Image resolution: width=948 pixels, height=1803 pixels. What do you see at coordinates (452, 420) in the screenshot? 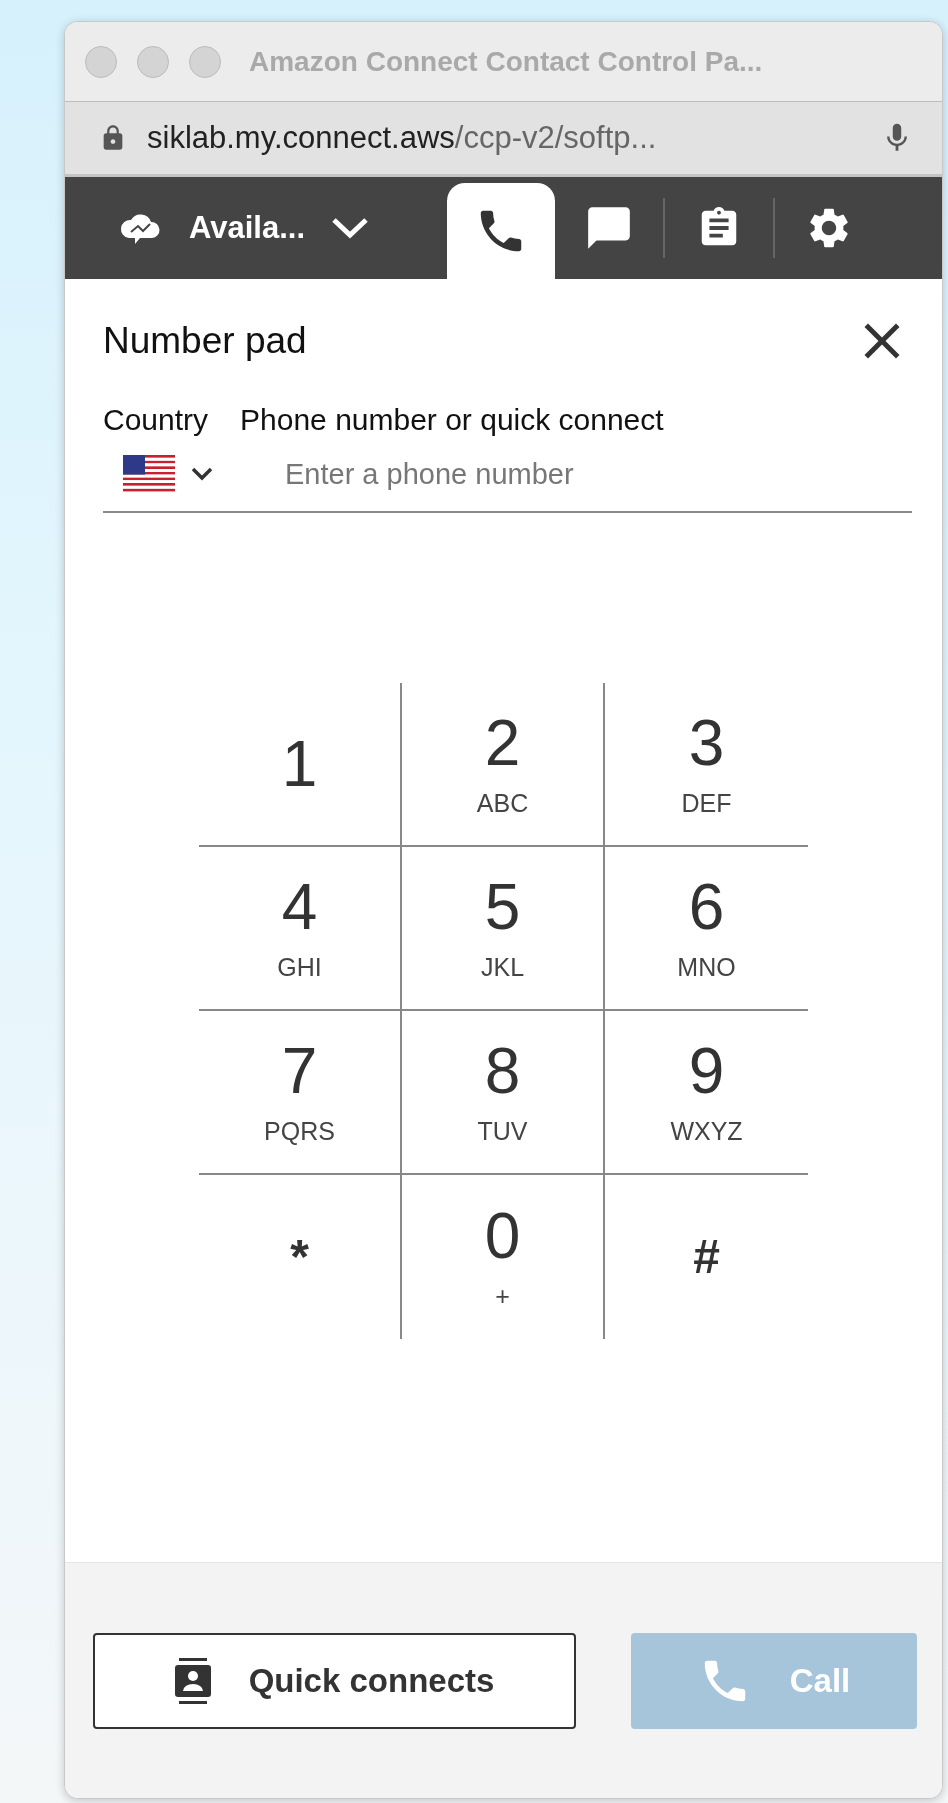
I see `phone-label: Phone number or quick connect` at bounding box center [452, 420].